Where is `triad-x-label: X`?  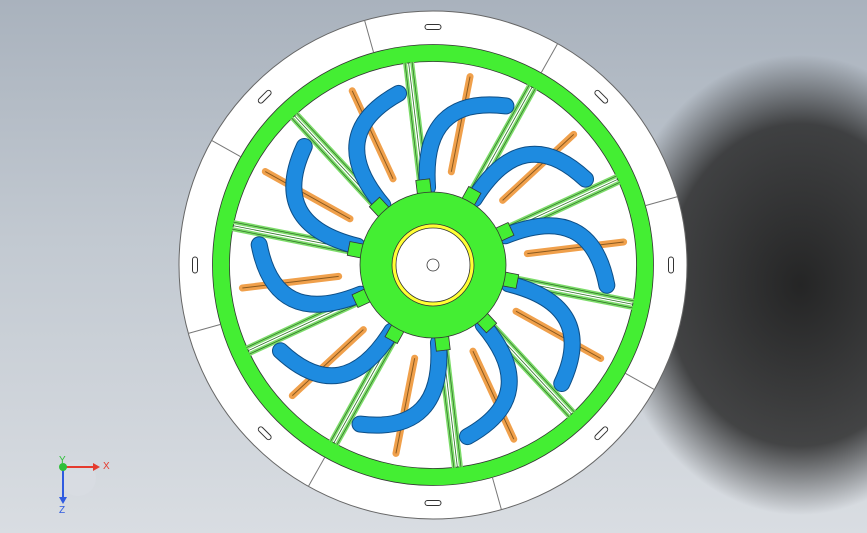 triad-x-label: X is located at coordinates (106, 466).